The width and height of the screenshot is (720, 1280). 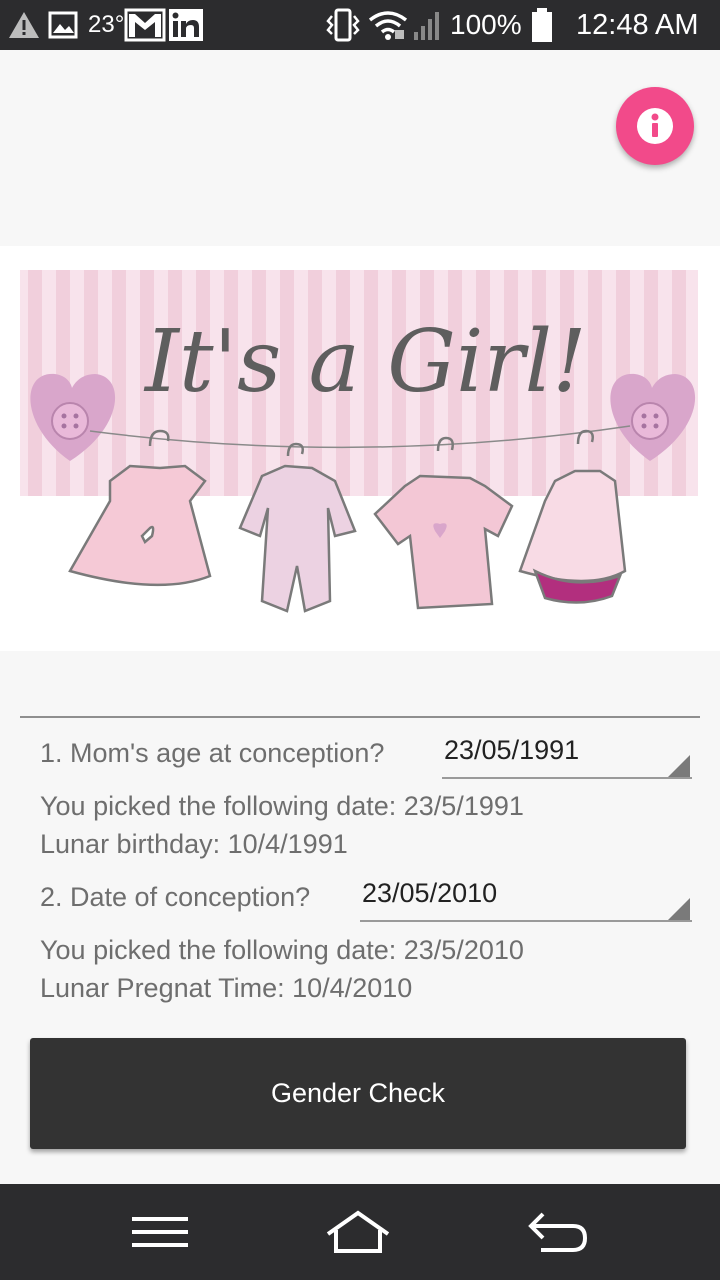 I want to click on banner-title: It's a Girl!, so click(x=365, y=362).